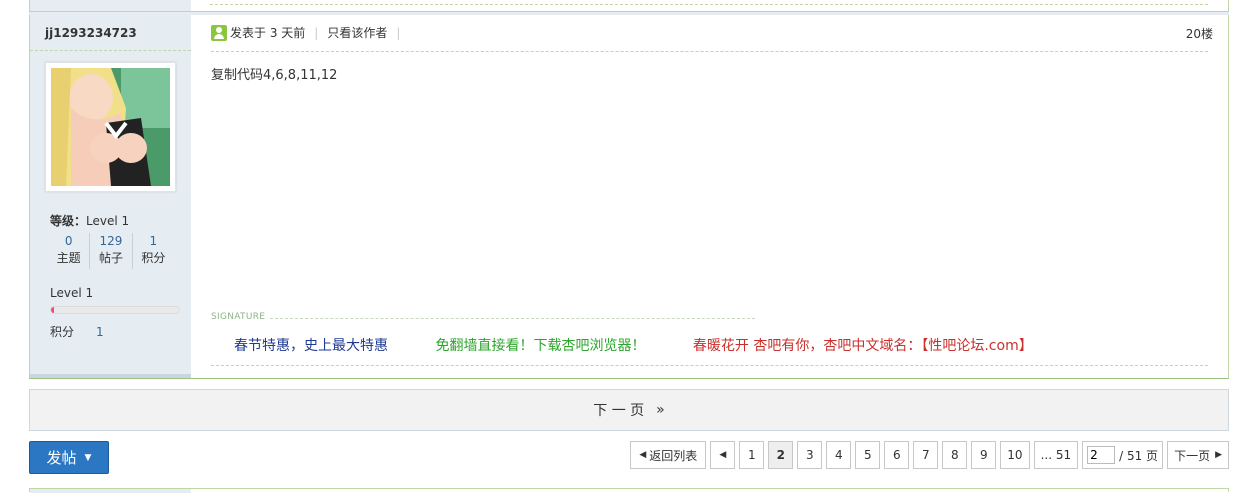  I want to click on signature-label: SIGNATURE, so click(238, 317).